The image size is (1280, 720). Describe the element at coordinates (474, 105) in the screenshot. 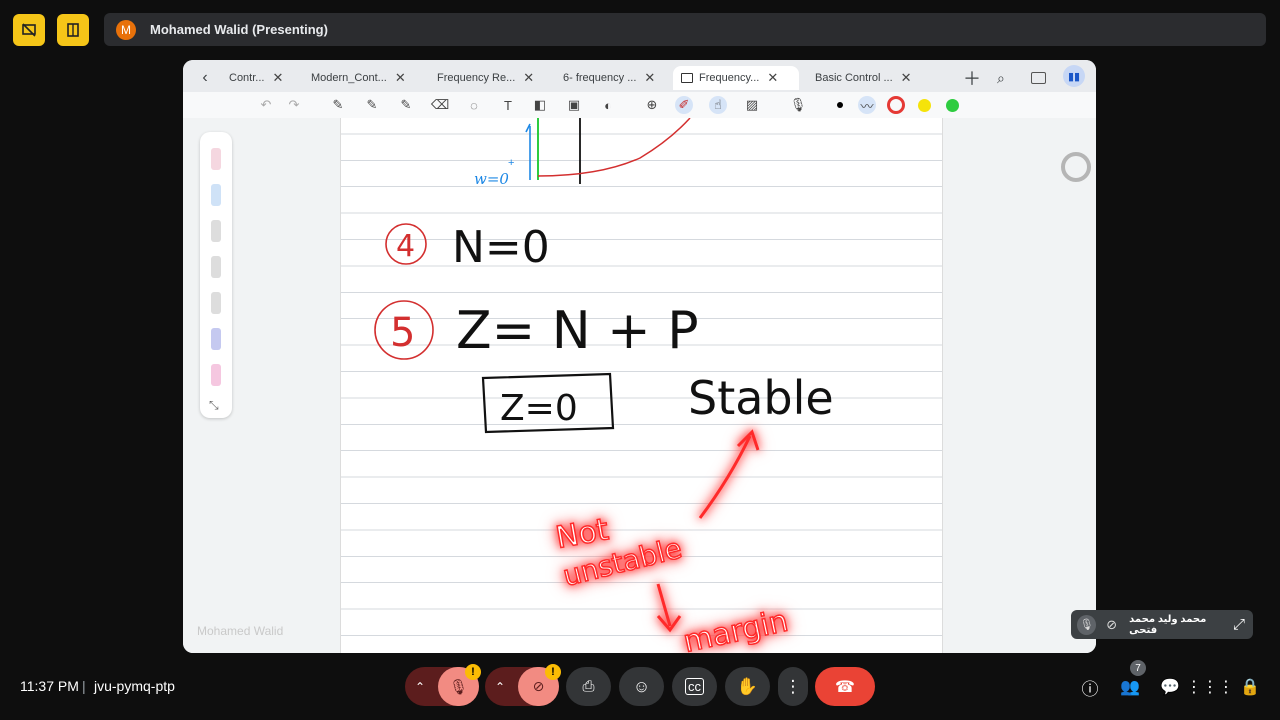

I see `lasso-icon: ◌` at that location.